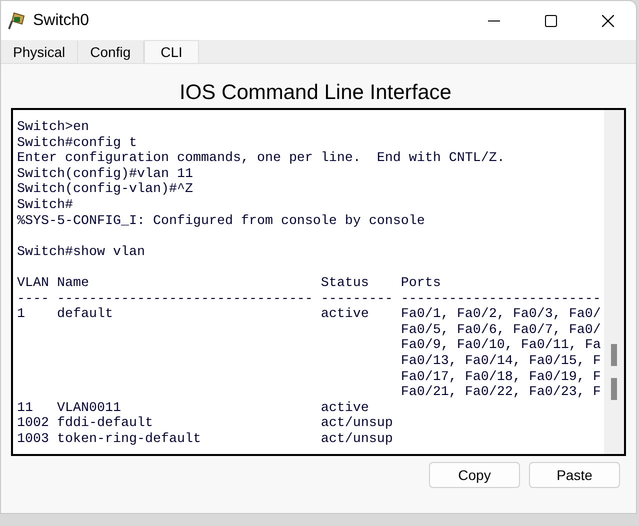 This screenshot has width=639, height=526. I want to click on panel-heading: IOS Command Line Interface, so click(315, 92).